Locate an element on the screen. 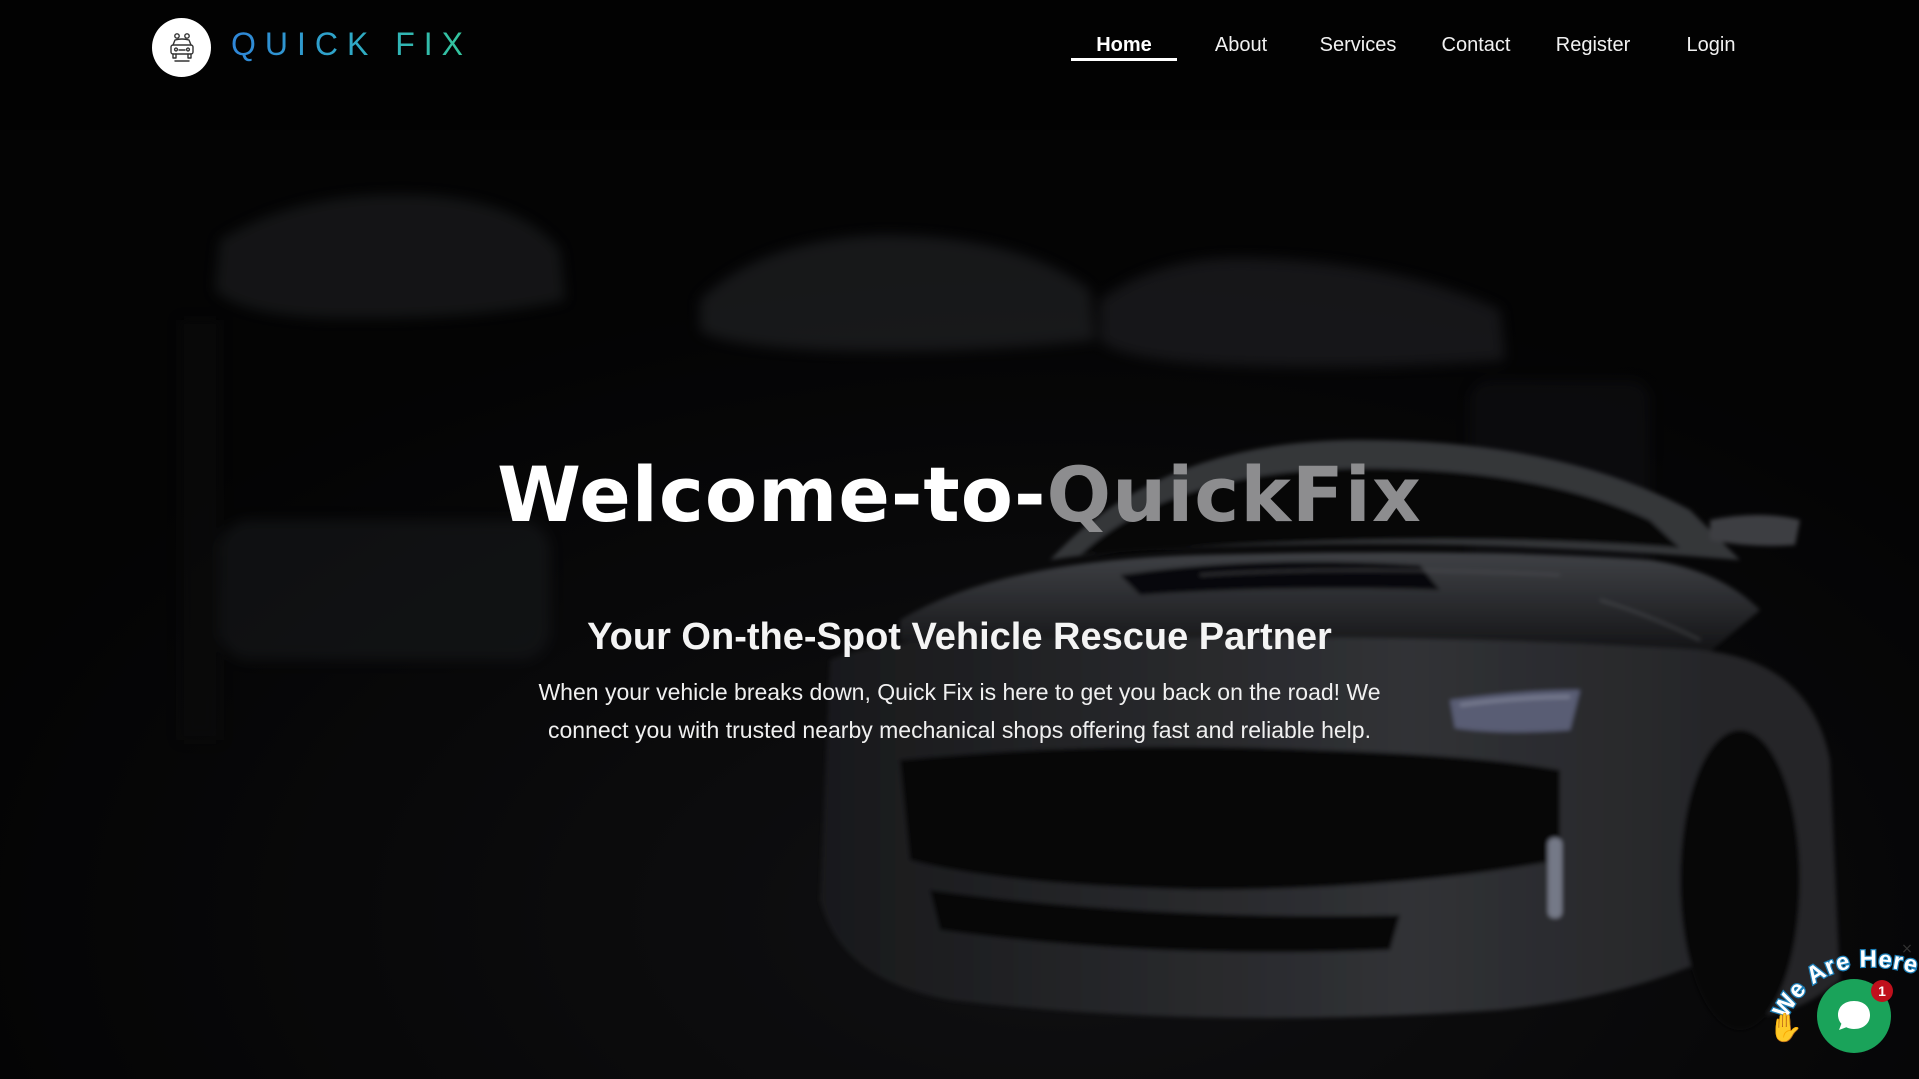 This screenshot has height=1079, width=1919. chat-widget: We Are Here! ✋ 1 × is located at coordinates (1839, 1009).